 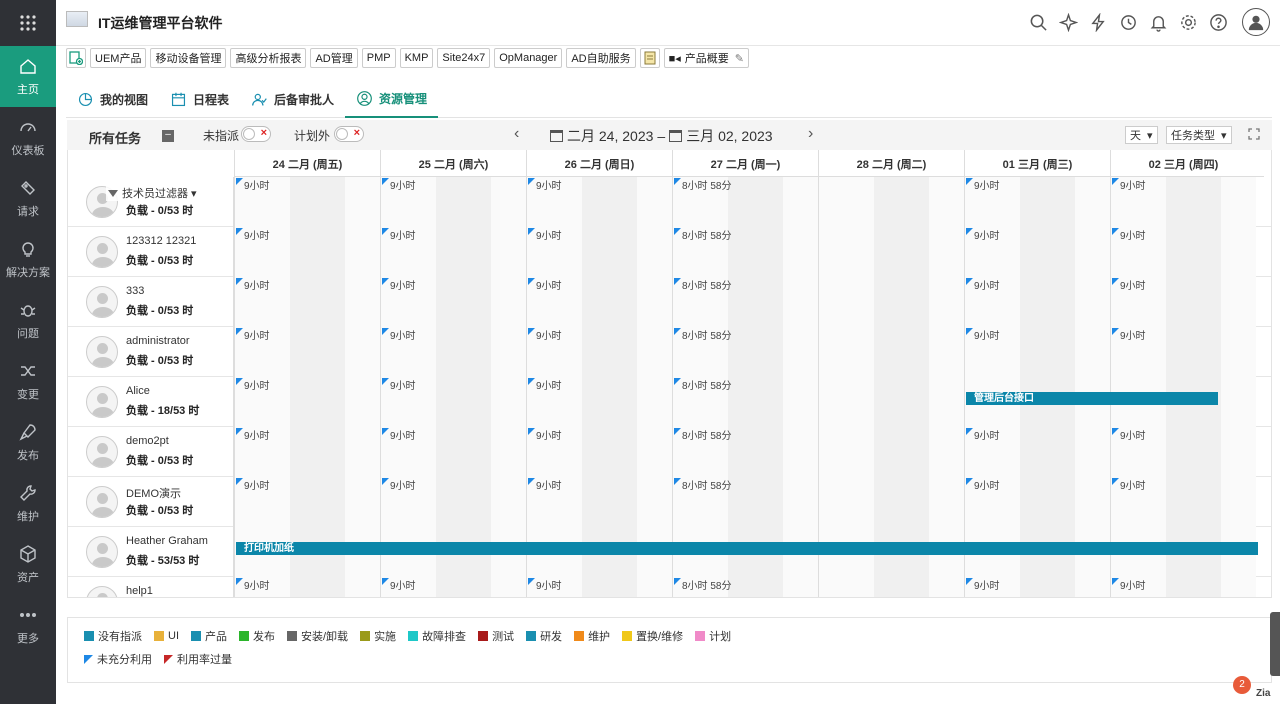 What do you see at coordinates (28, 198) in the screenshot?
I see `sidebar-item-2: 请求` at bounding box center [28, 198].